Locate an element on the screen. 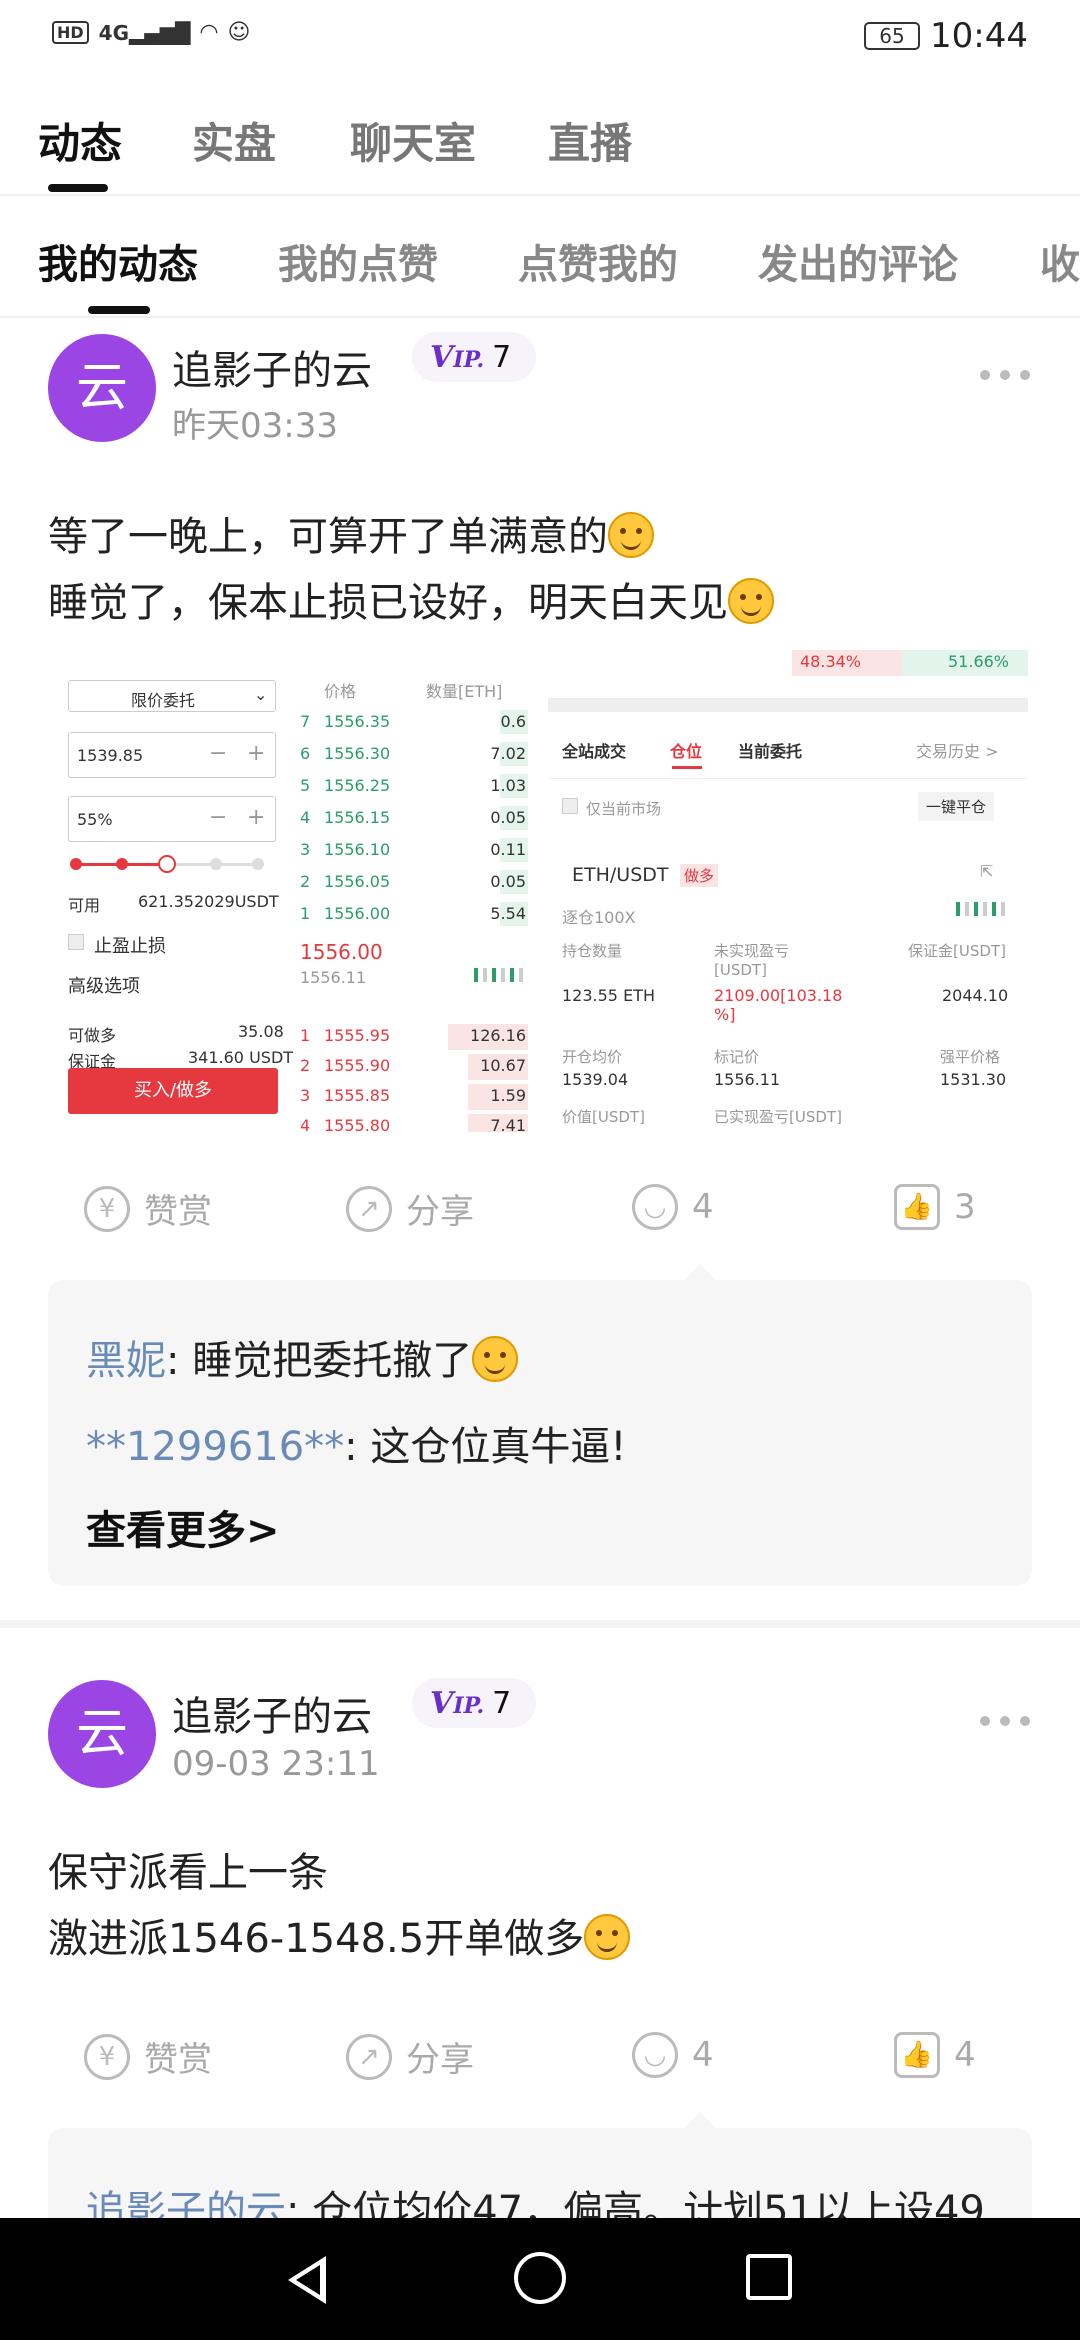  bid-row: 4 1555.80 7.41 is located at coordinates (413, 1123).